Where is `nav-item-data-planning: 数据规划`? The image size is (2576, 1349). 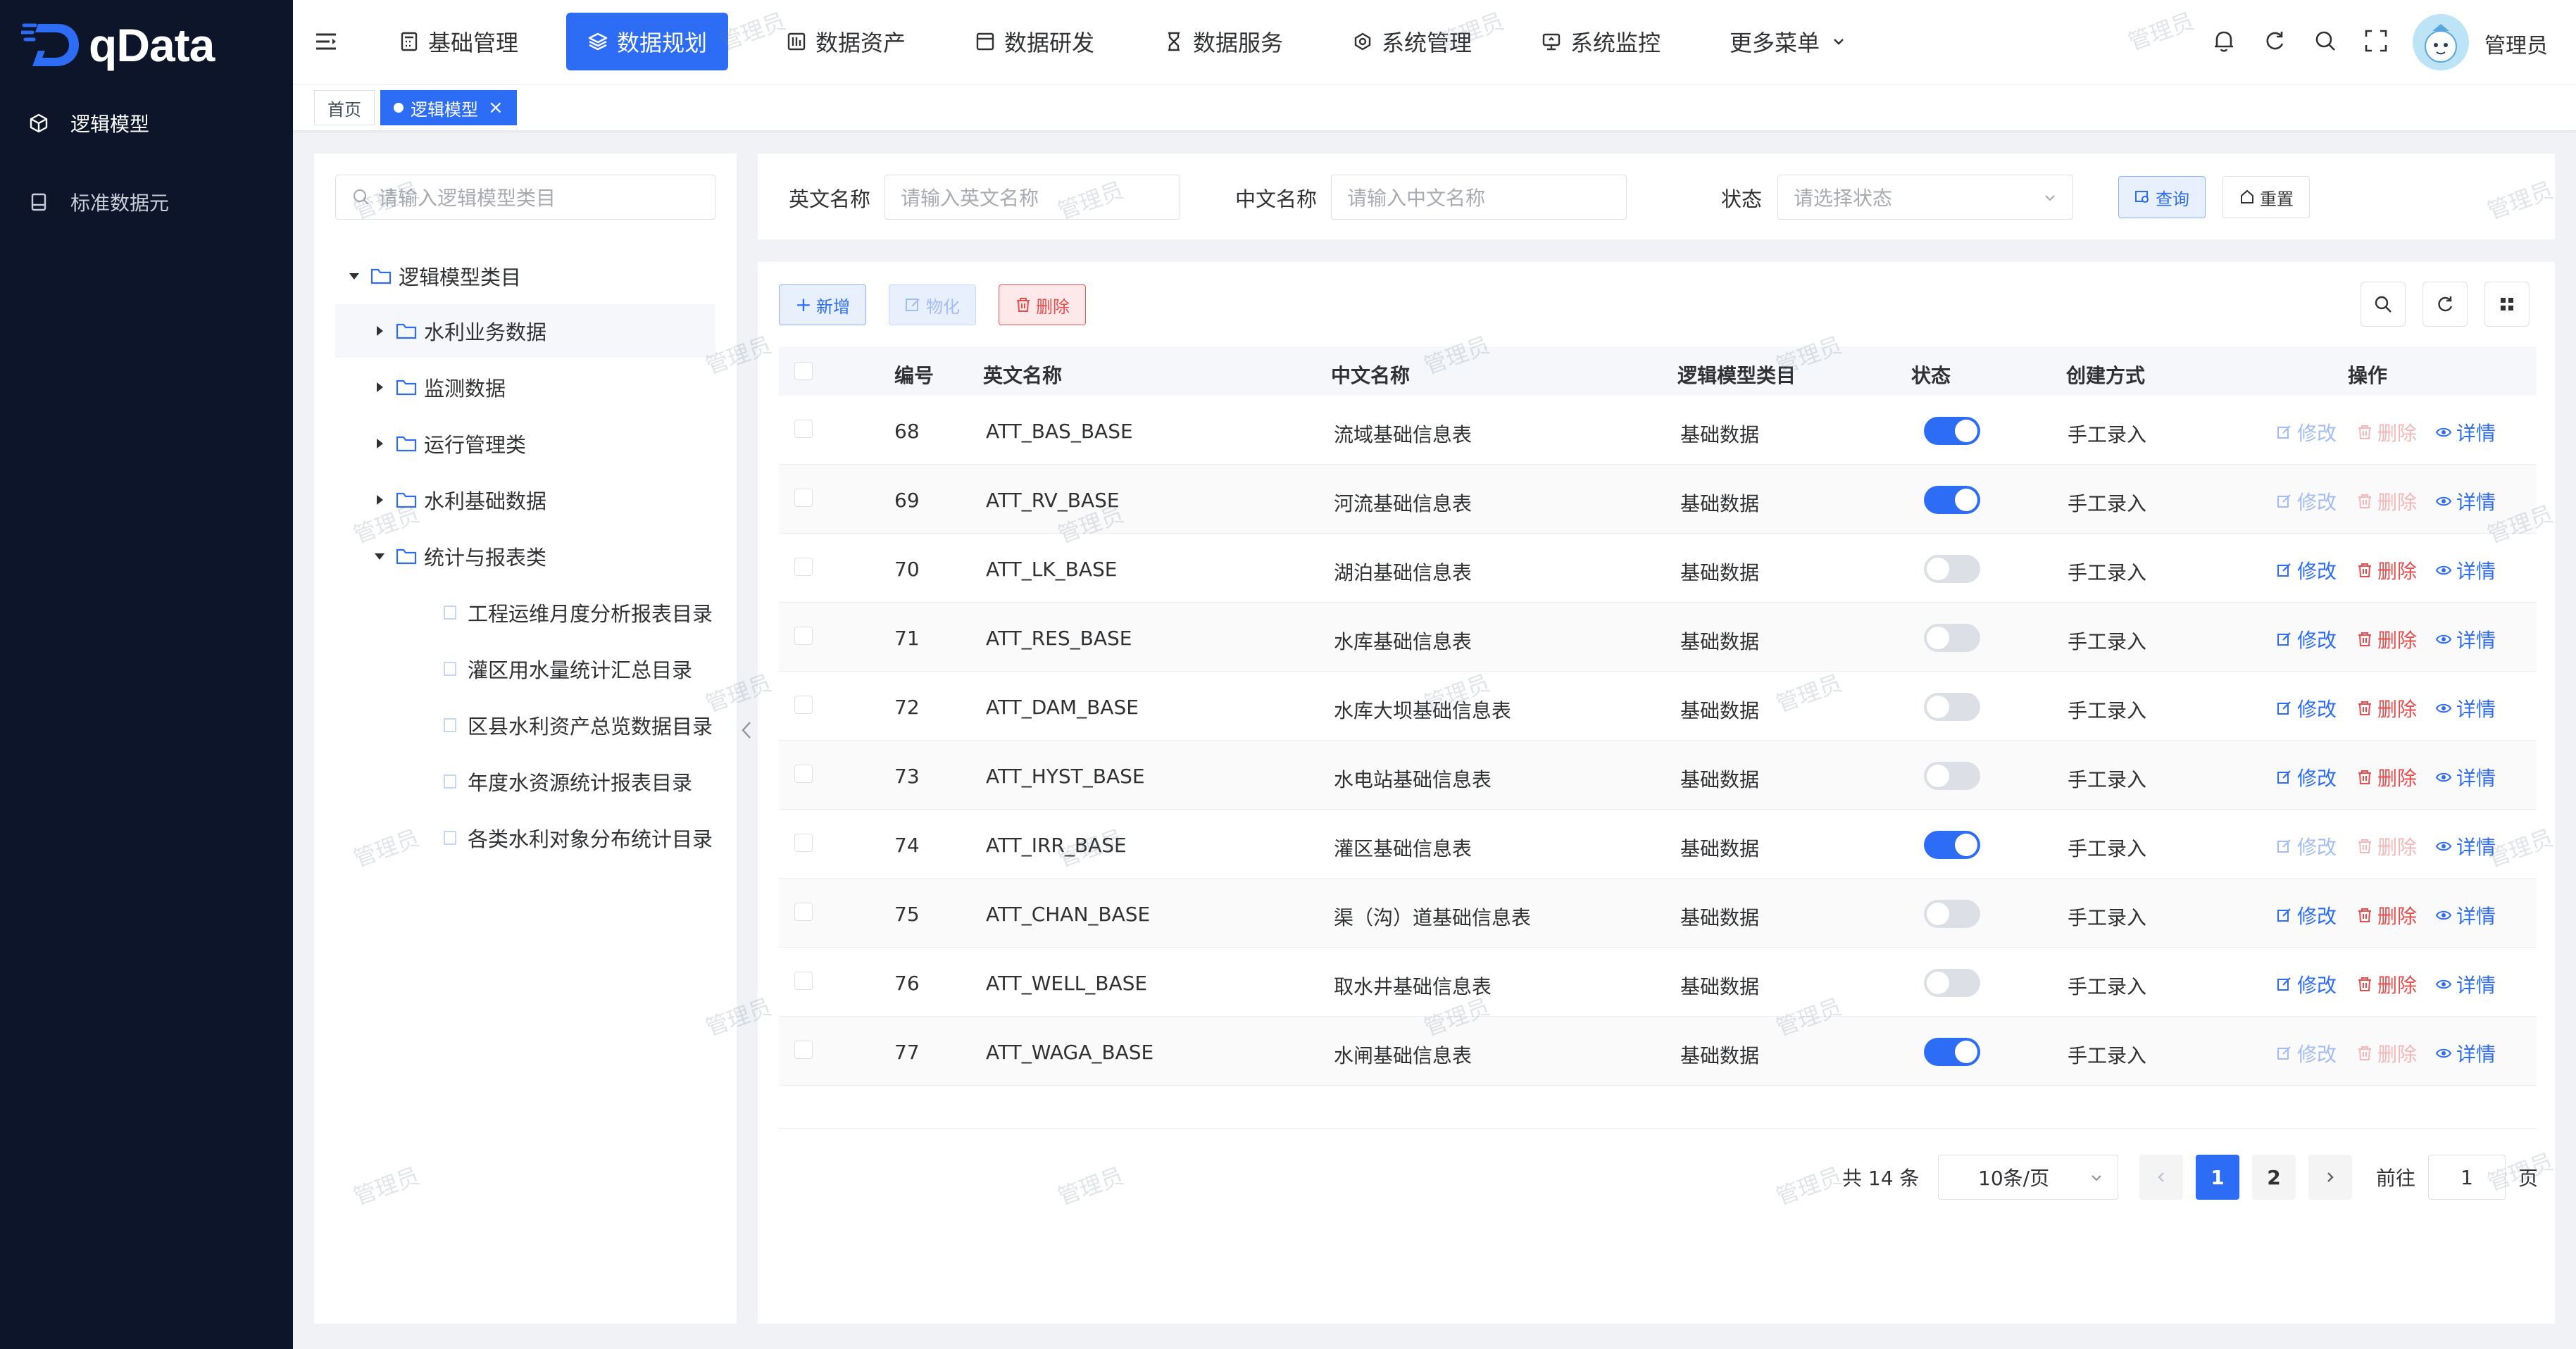
nav-item-data-planning: 数据规划 is located at coordinates (647, 41).